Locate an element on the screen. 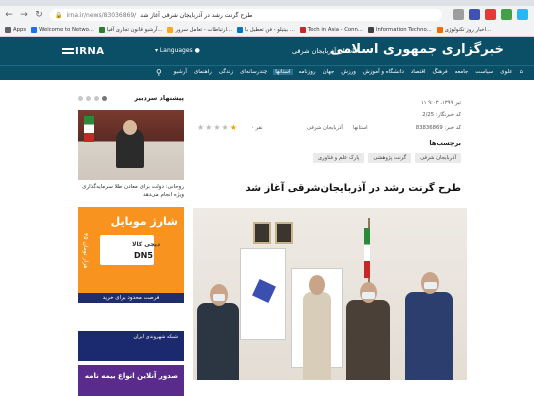  tab-title-text: طرح گرنت رشد در آذربایجان شرقی آغاز شد is located at coordinates (196, 15).